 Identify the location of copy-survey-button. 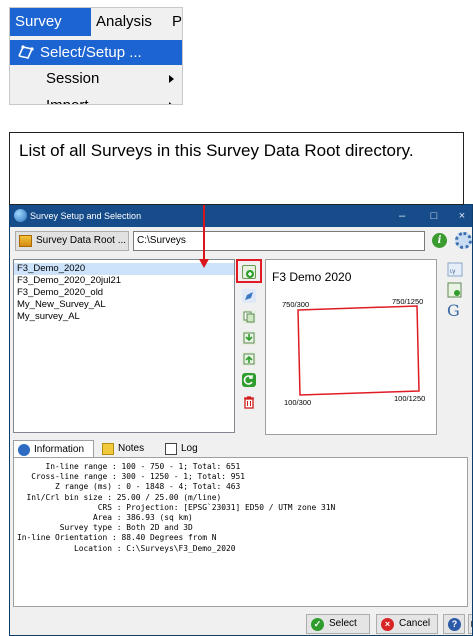
(249, 317).